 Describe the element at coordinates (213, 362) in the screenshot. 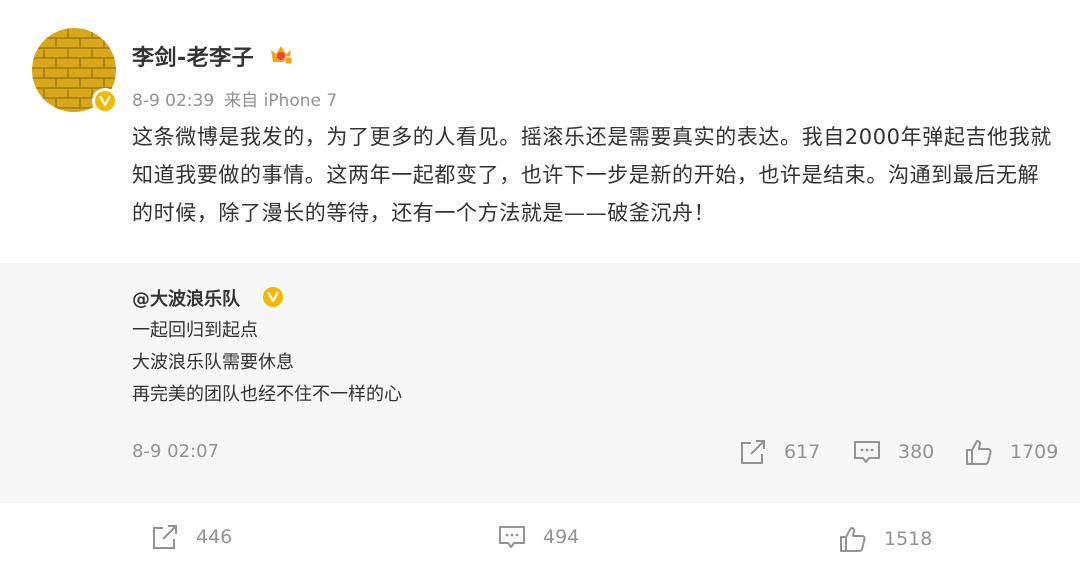

I see `repost-line: 大波浪乐队需要休息` at that location.